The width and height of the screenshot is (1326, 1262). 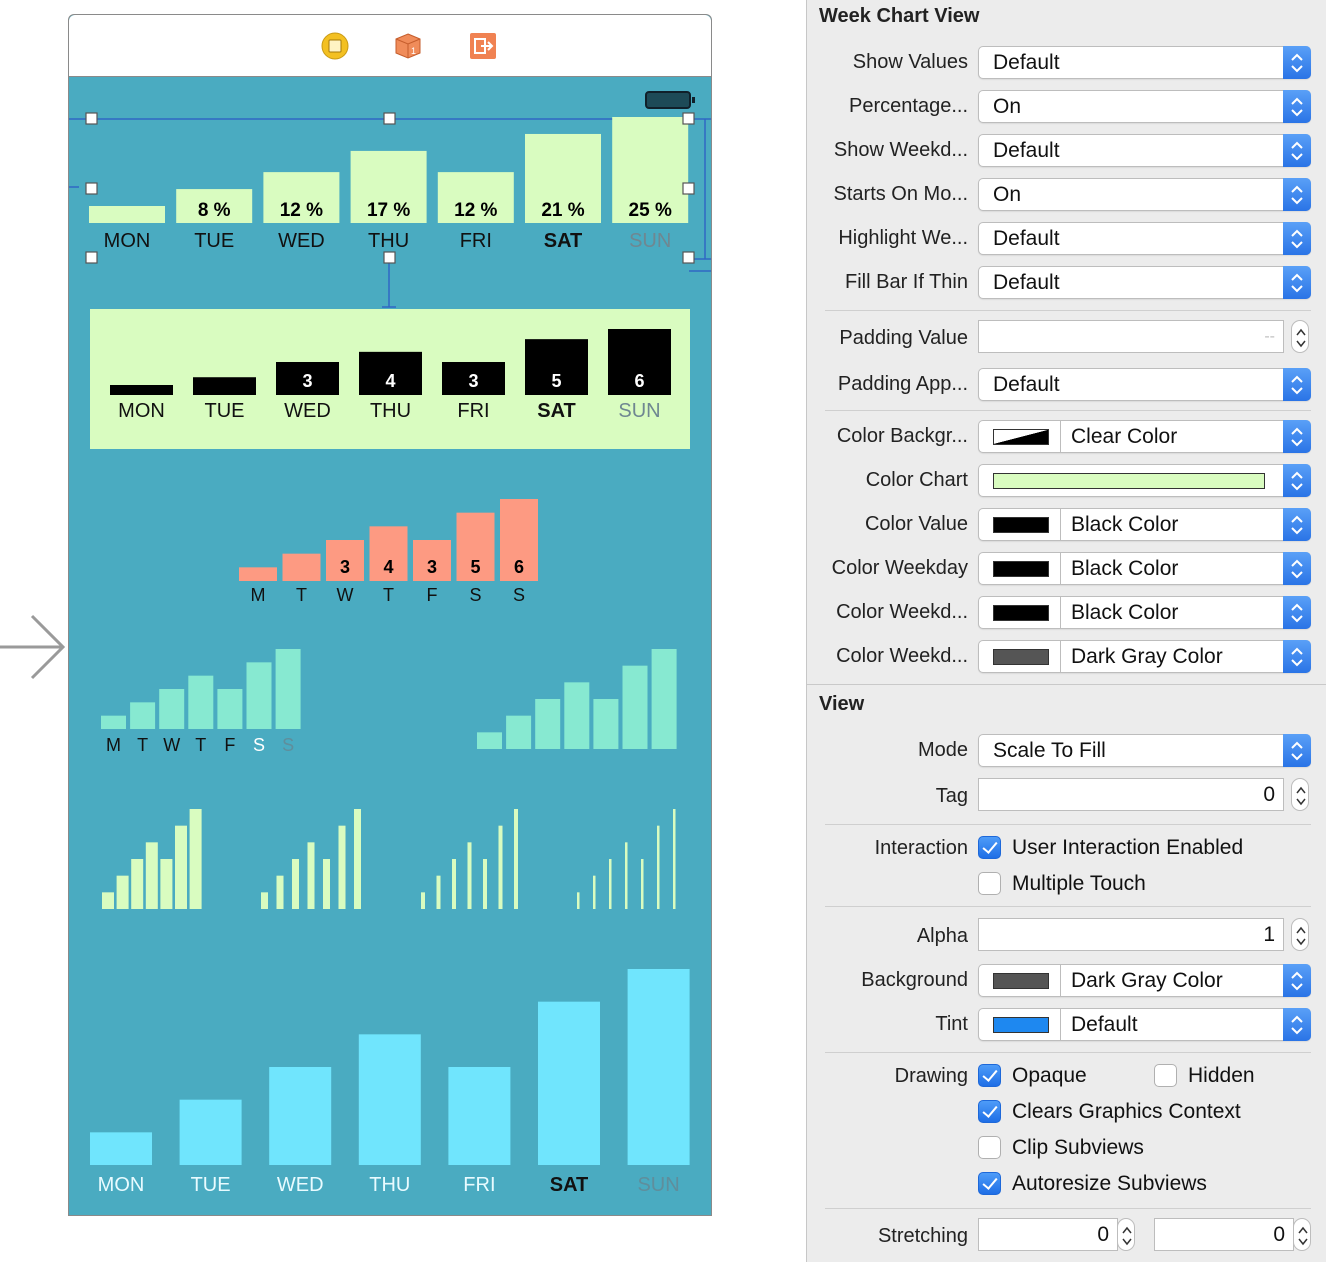 What do you see at coordinates (1300, 336) in the screenshot?
I see `padding-value-stepper` at bounding box center [1300, 336].